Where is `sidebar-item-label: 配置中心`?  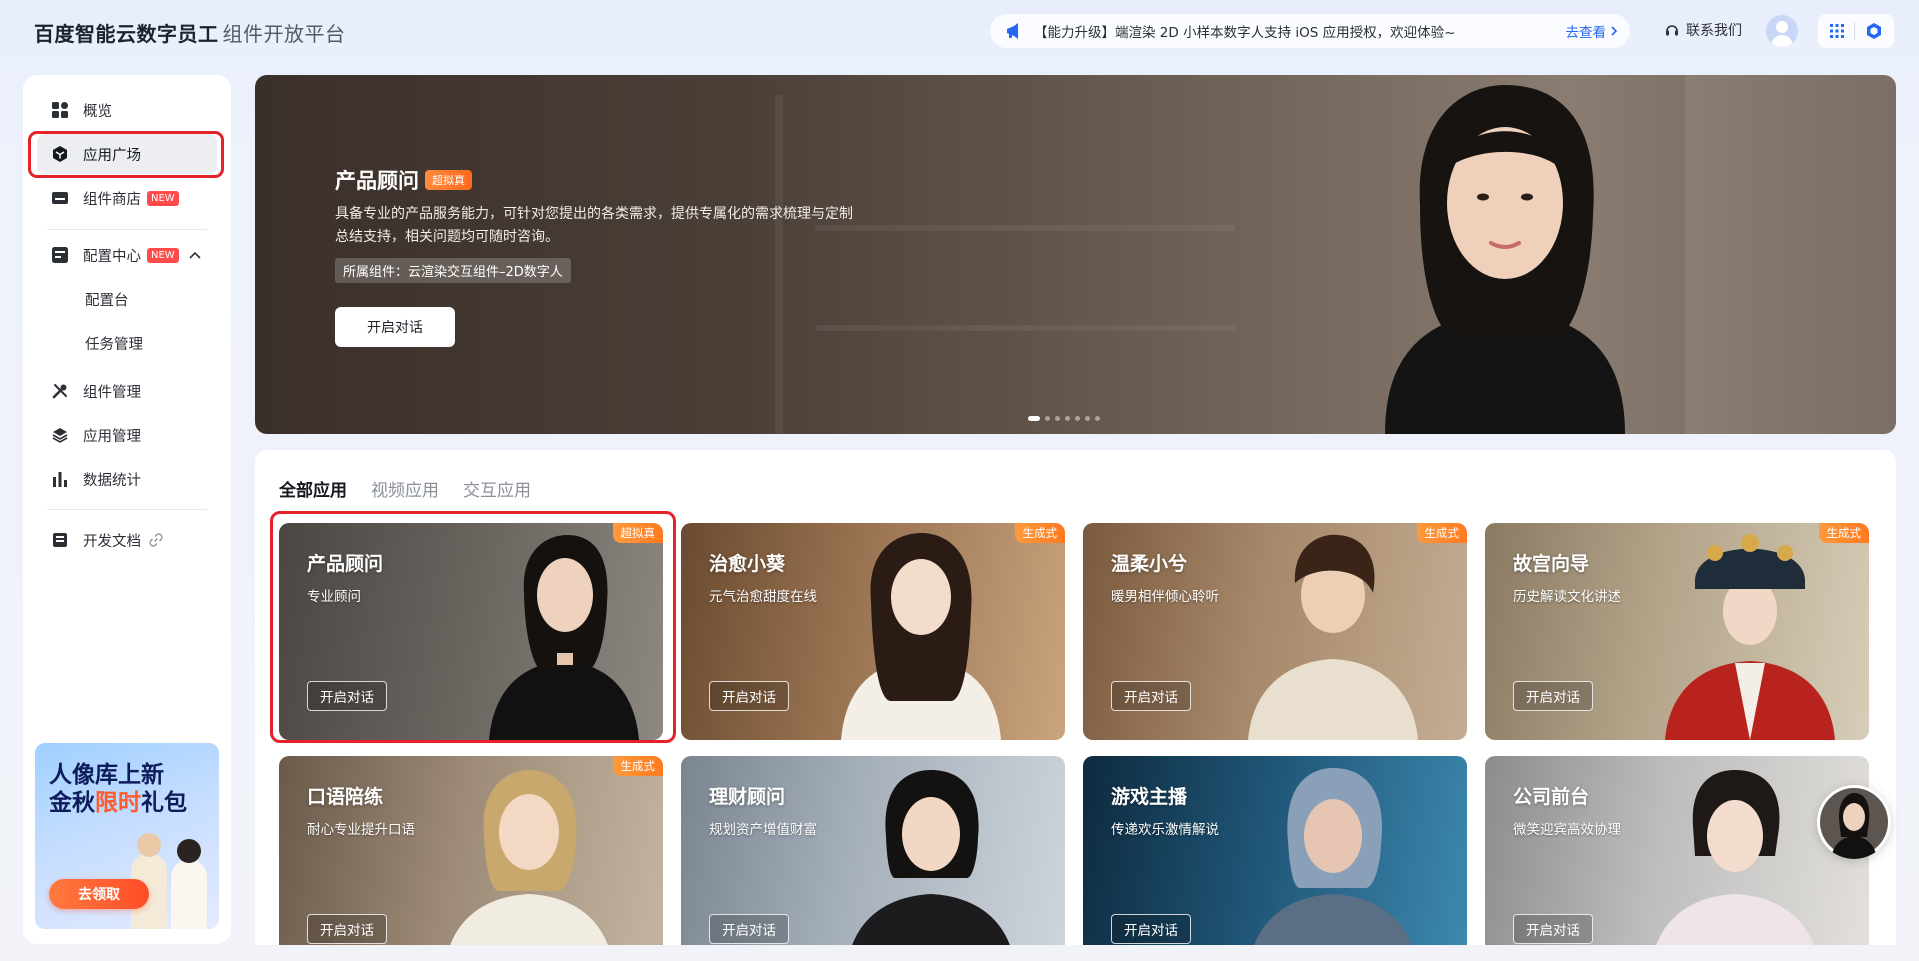
sidebar-item-label: 配置中心 is located at coordinates (112, 256).